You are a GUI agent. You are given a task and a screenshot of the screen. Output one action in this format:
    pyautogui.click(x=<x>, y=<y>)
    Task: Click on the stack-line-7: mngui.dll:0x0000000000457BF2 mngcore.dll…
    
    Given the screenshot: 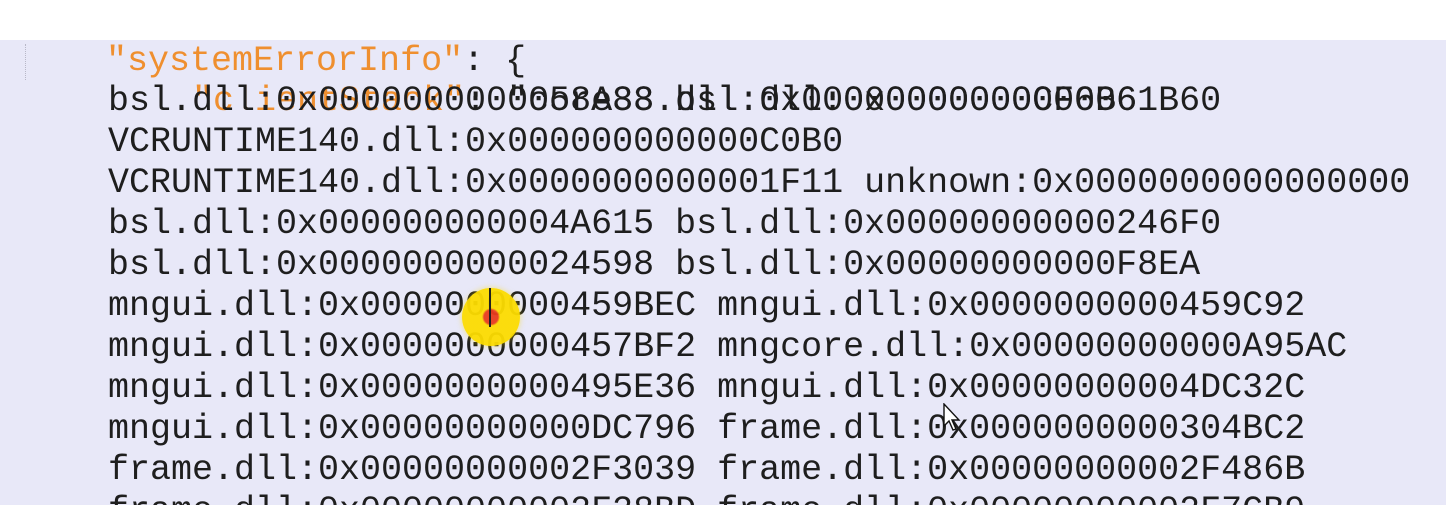 What is the action you would take?
    pyautogui.click(x=727, y=347)
    